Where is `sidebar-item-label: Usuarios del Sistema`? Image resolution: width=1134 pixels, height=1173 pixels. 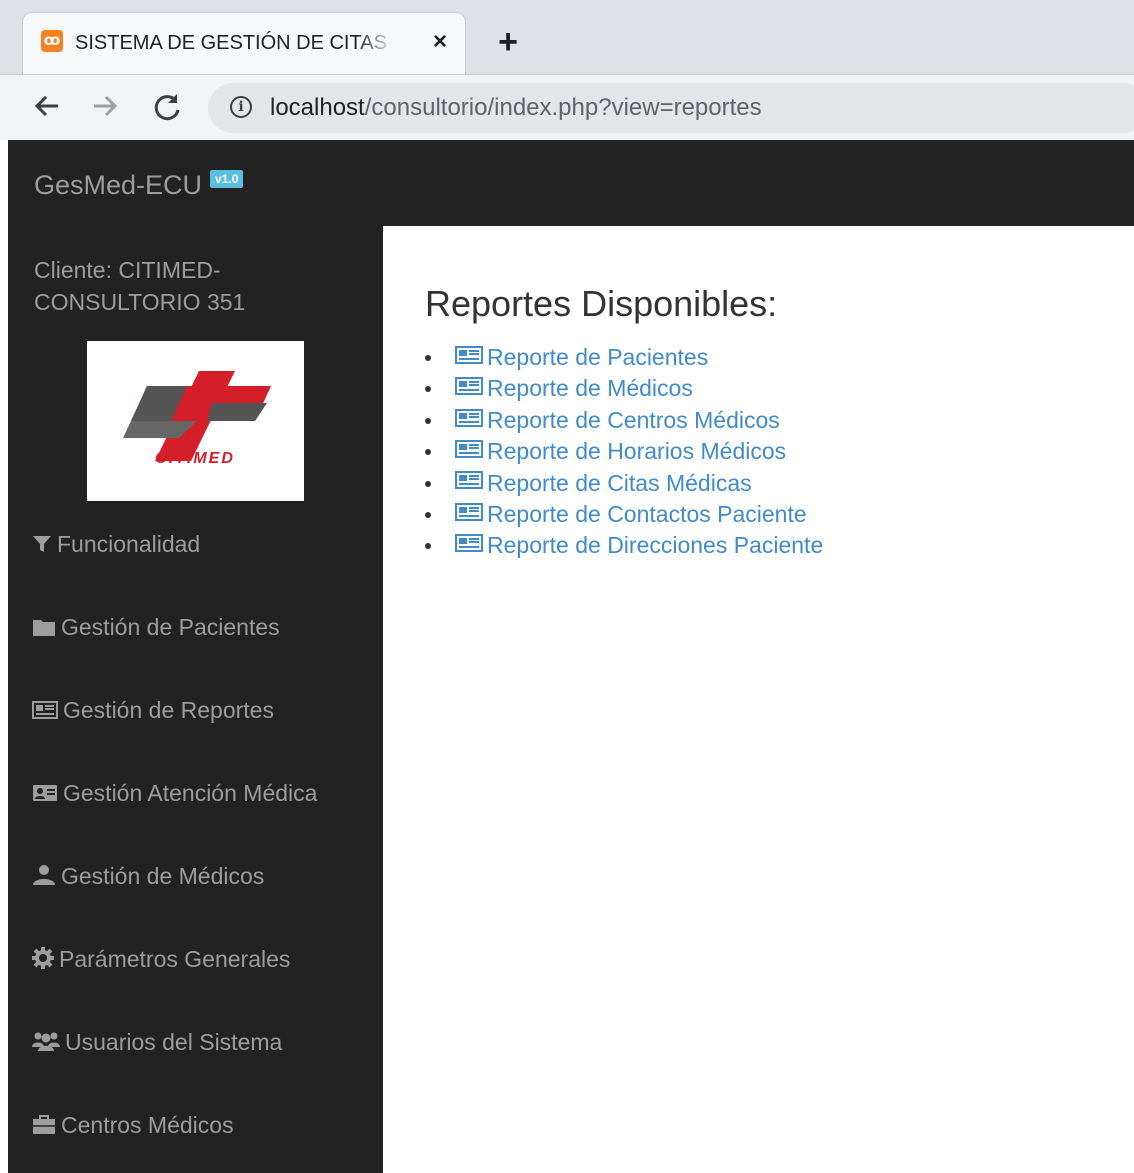
sidebar-item-label: Usuarios del Sistema is located at coordinates (174, 1042).